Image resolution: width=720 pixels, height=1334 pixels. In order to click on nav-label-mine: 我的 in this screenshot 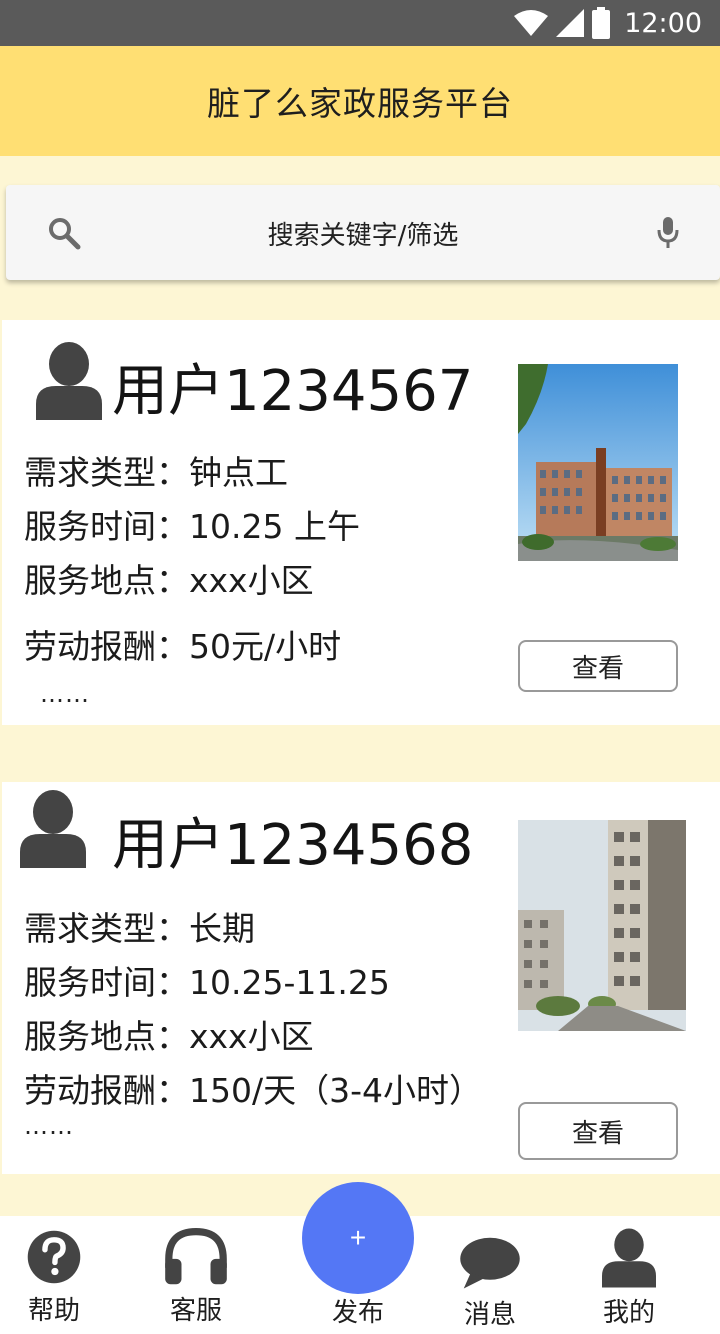, I will do `click(628, 1313)`.